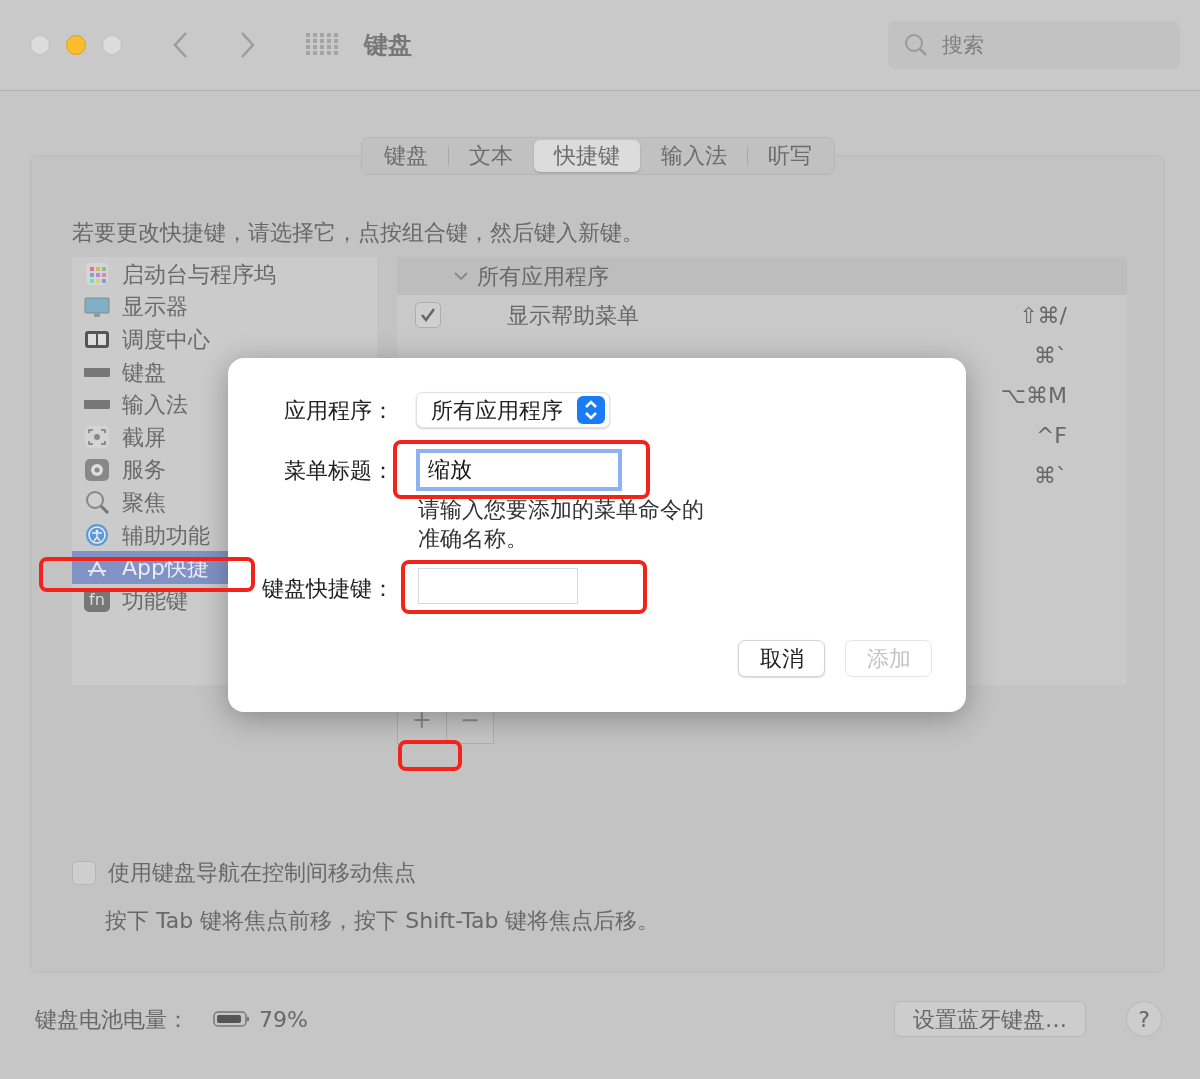 The width and height of the screenshot is (1200, 1079). What do you see at coordinates (573, 315) in the screenshot?
I see `shortcut-name: 显示帮助菜单` at bounding box center [573, 315].